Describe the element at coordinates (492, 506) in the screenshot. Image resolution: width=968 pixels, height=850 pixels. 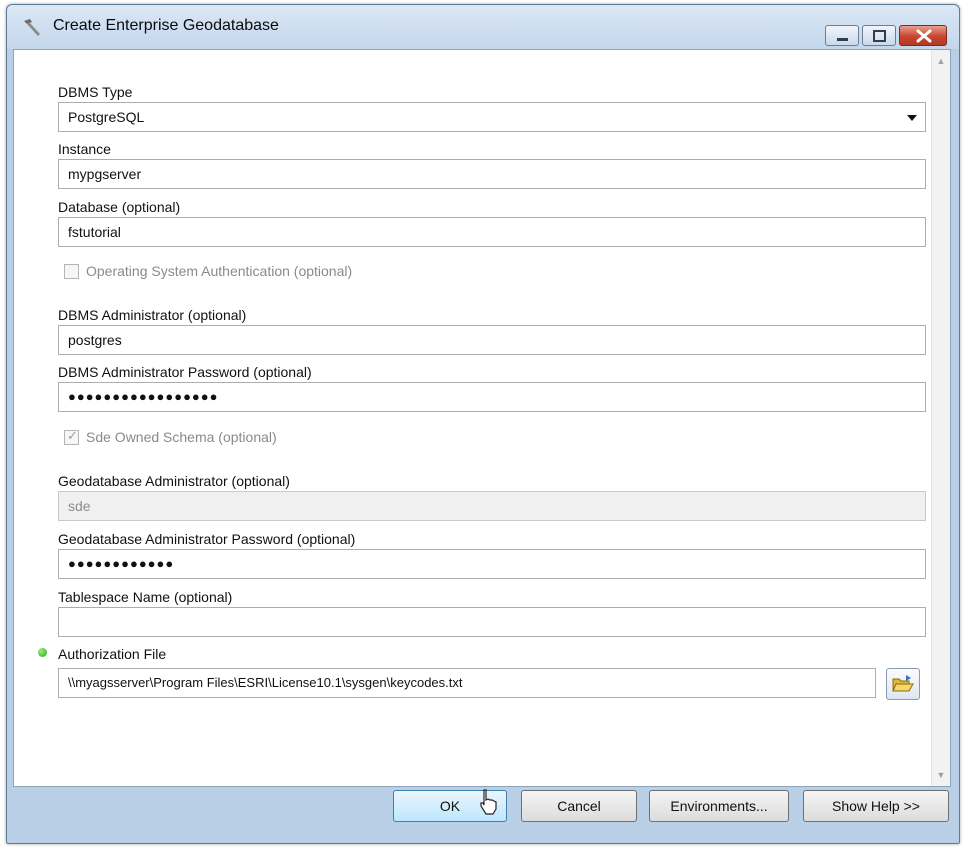
I see `gdb-admin-input: sde` at that location.